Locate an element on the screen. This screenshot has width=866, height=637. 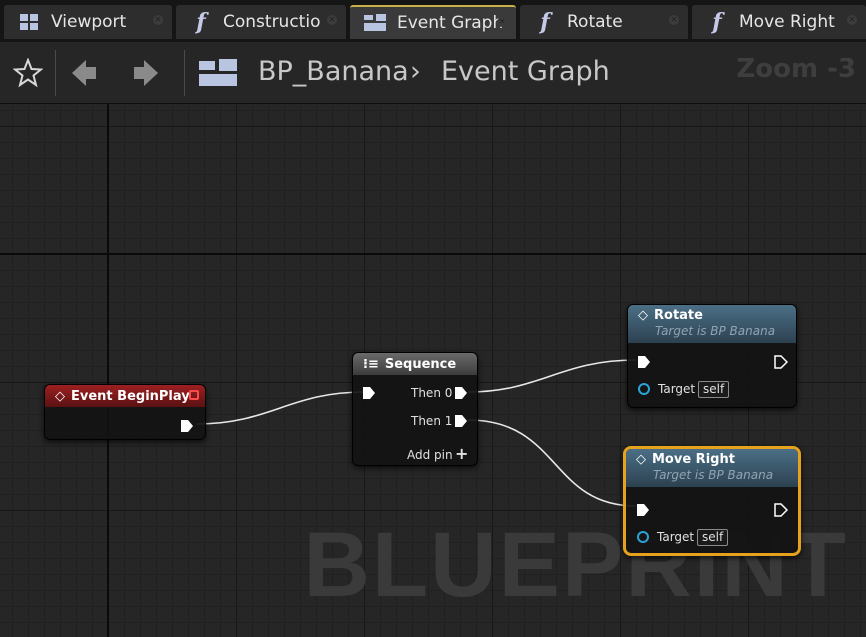
wire-then1-to-move-right is located at coordinates (552, 463).